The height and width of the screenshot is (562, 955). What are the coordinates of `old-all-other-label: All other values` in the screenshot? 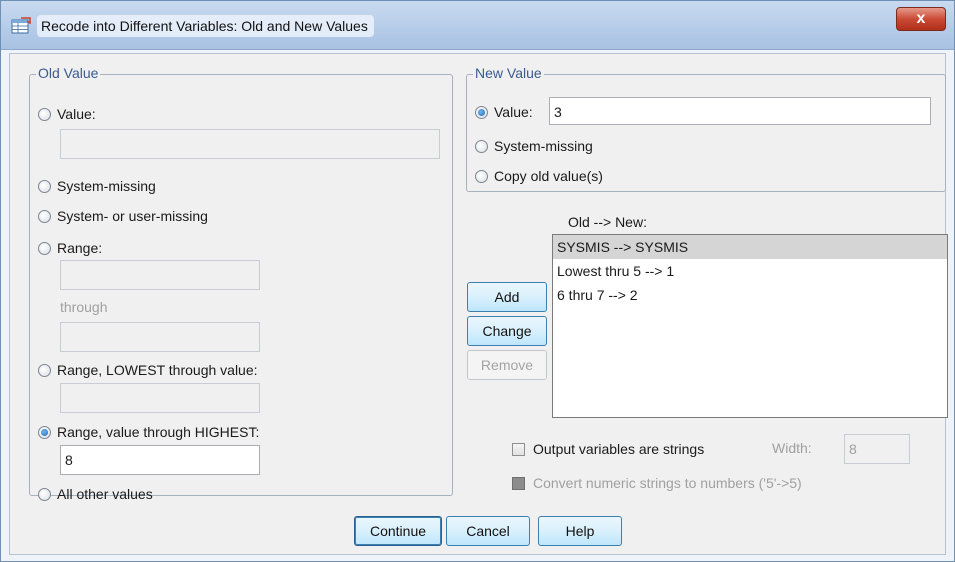 It's located at (105, 494).